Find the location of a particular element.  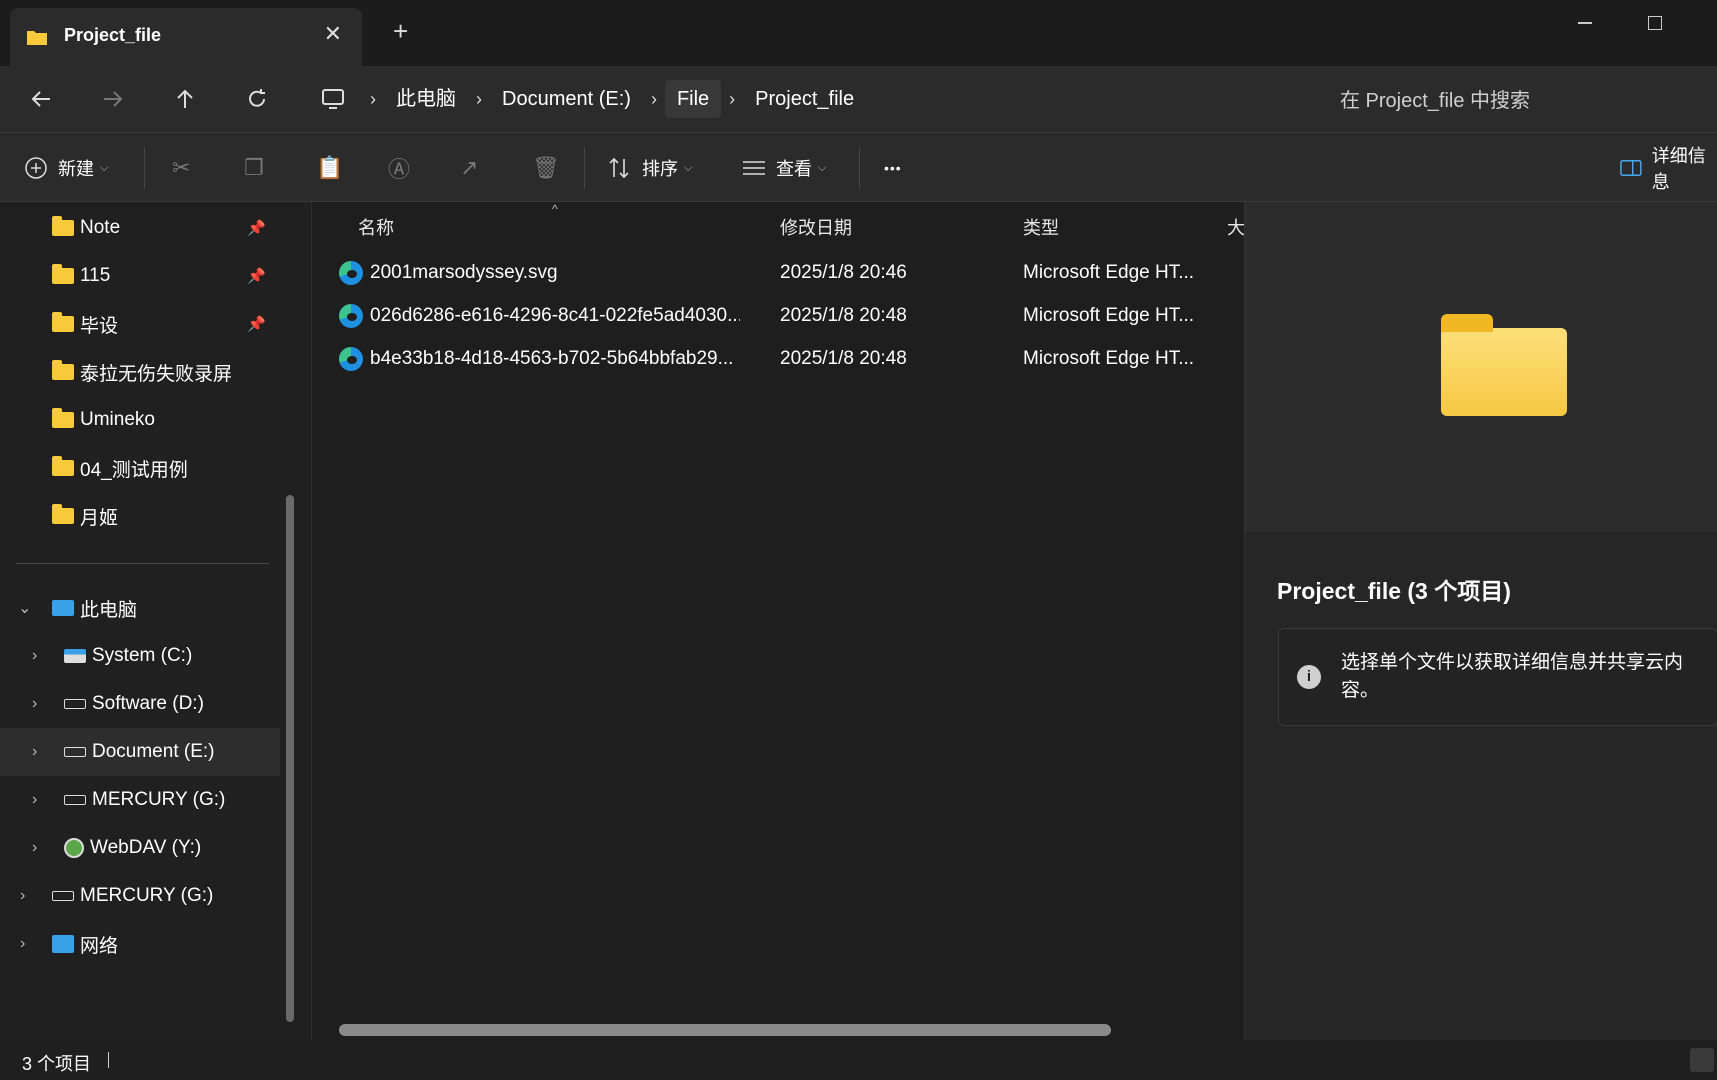

breadcrumb-this-pc: 此电脑 is located at coordinates (426, 99).